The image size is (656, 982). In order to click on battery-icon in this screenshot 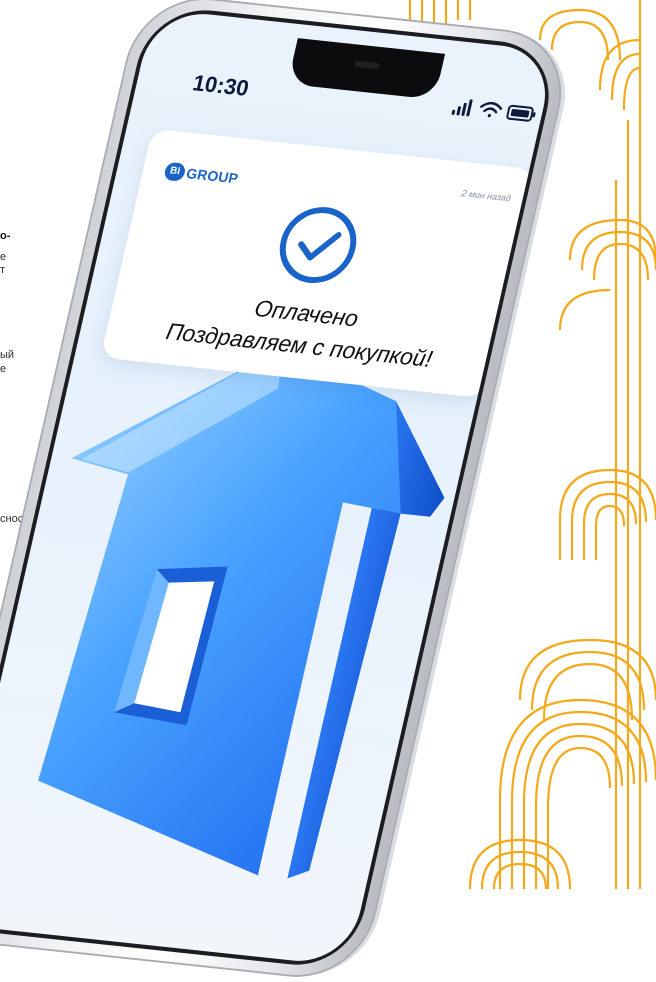, I will do `click(521, 113)`.